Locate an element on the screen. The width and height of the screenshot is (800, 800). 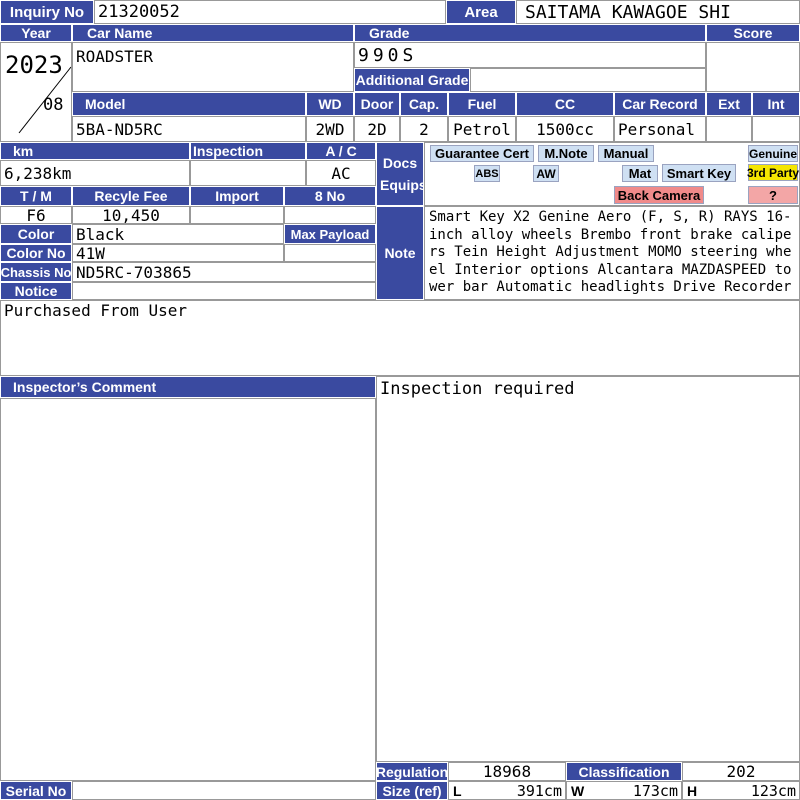
docs-equips-text: Docs Equips is located at coordinates (402, 174).